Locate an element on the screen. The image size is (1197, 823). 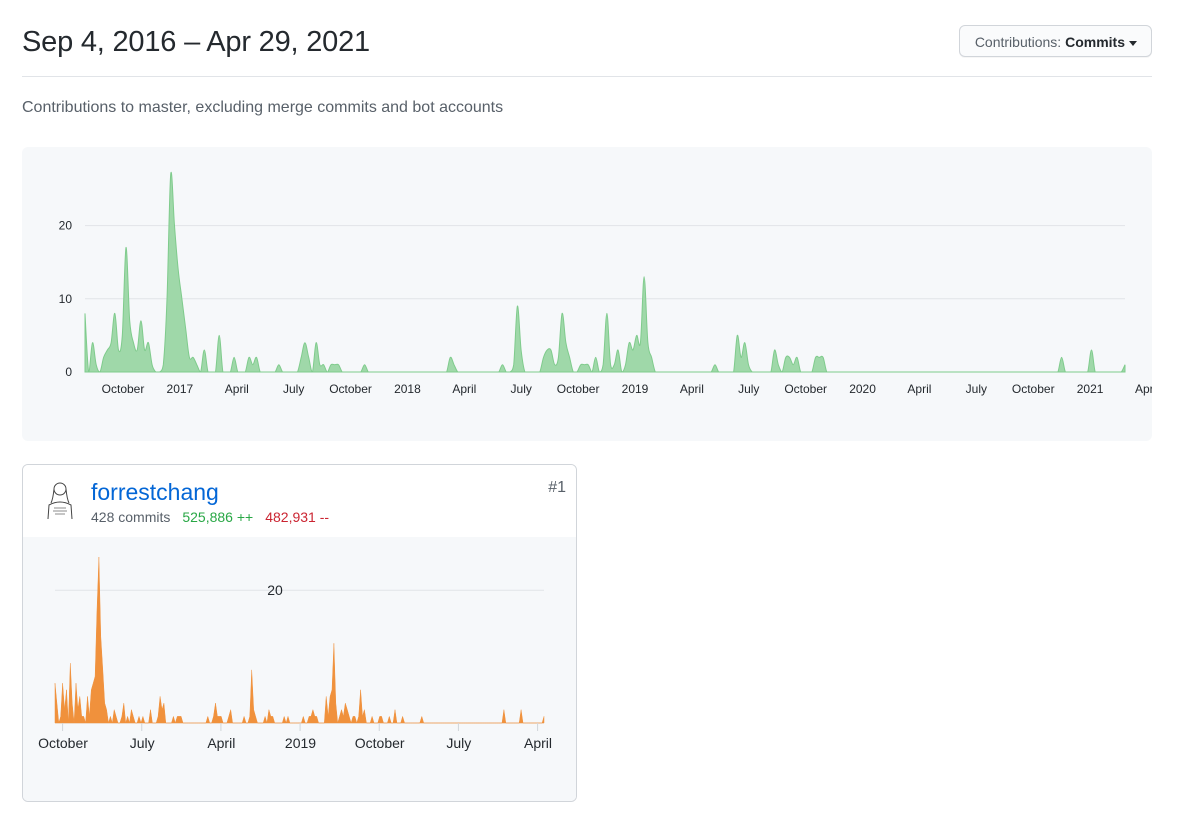
y-tick-label: 0 is located at coordinates (68, 372).